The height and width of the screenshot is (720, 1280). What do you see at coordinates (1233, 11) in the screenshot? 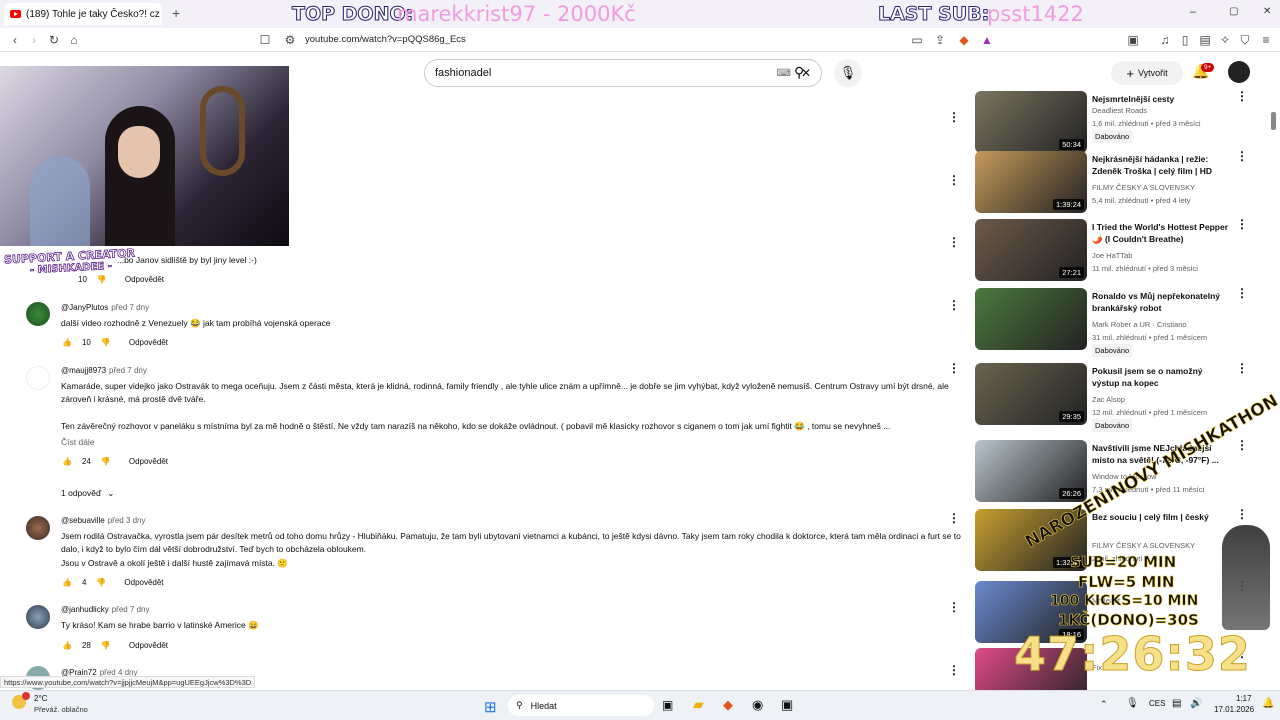
I see `maximize-button: ▢` at bounding box center [1233, 11].